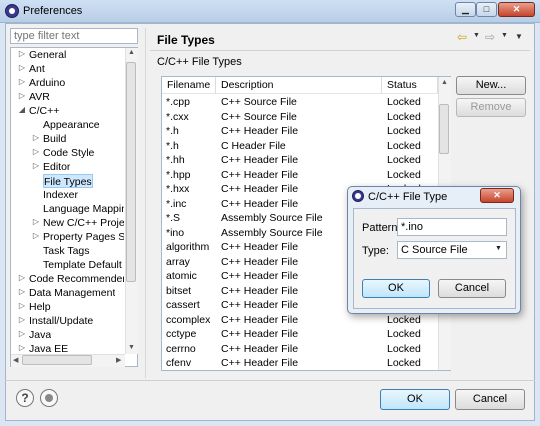 This screenshot has width=540, height=426. I want to click on chevron-down-icon: ▼, so click(498, 248).